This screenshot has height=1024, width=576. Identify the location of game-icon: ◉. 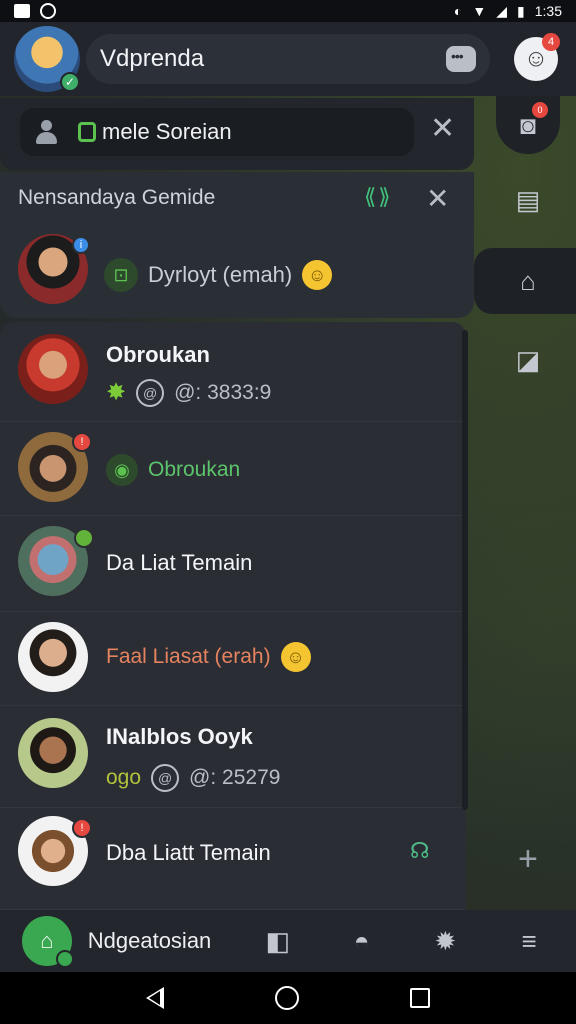
(122, 470).